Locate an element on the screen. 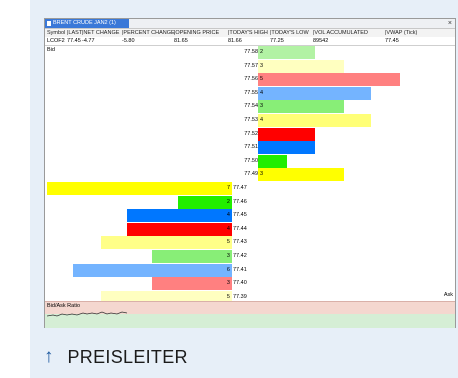 This screenshot has width=458, height=378. ask-row: 77.49 3 is located at coordinates (250, 175).